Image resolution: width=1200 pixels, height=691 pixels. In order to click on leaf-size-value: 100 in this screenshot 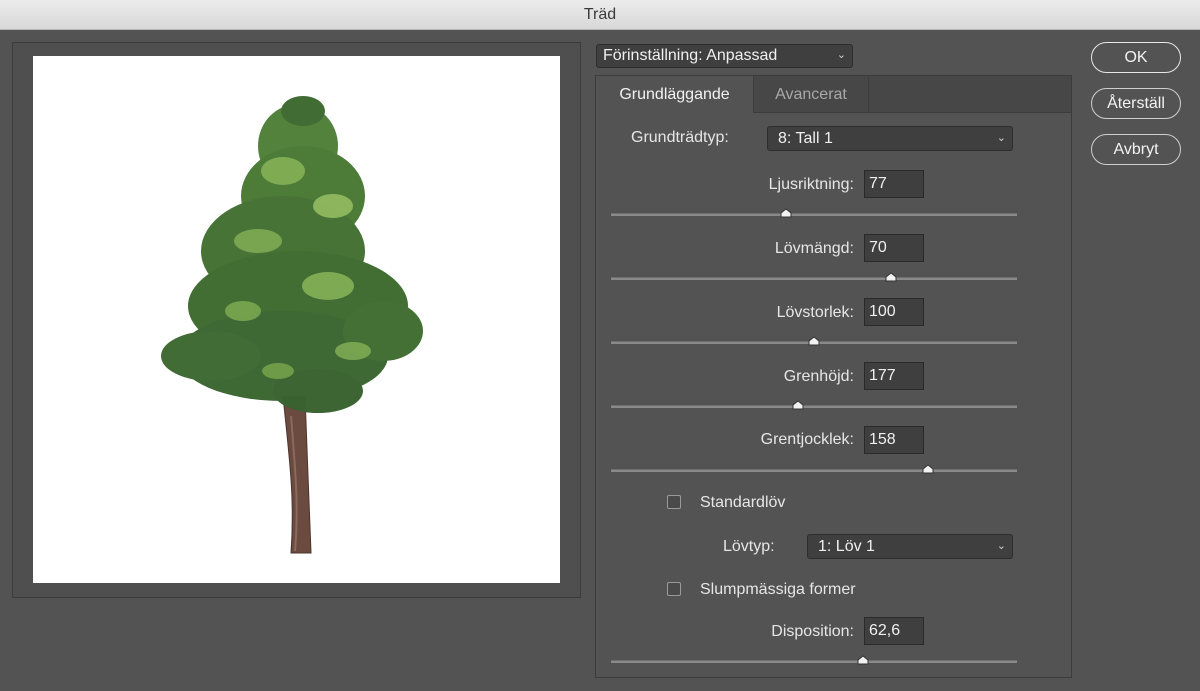, I will do `click(882, 311)`.